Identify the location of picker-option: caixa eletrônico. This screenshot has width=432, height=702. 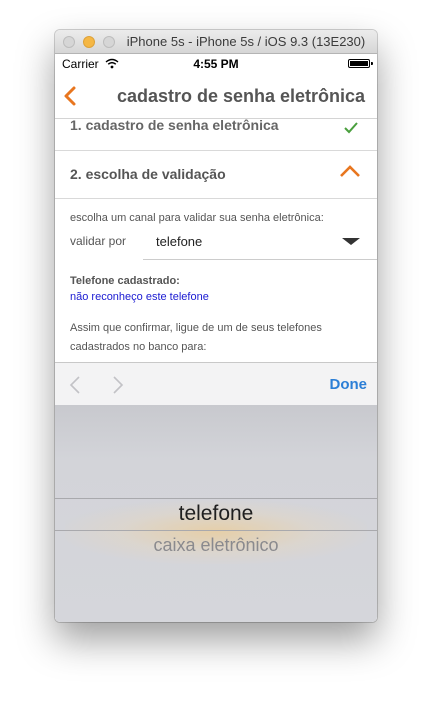
(216, 545).